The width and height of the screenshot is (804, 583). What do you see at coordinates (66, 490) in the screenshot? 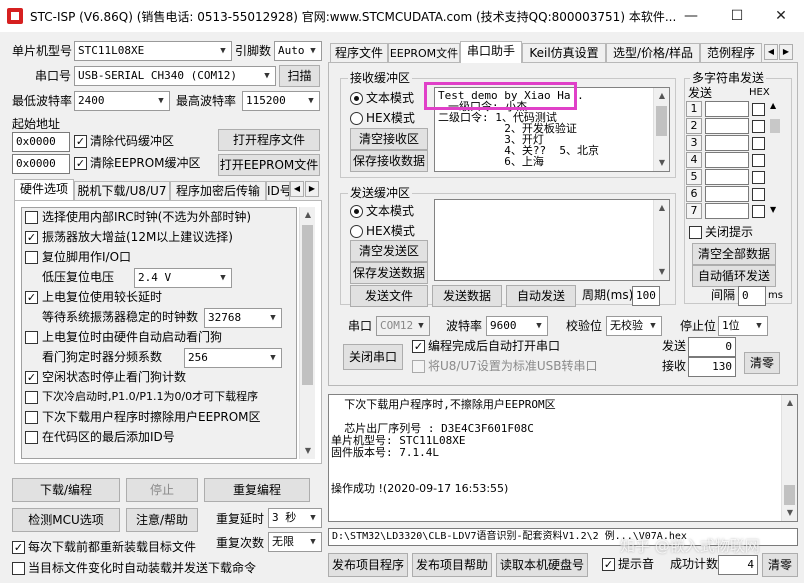
I see `download-program-button: 下载/编程` at bounding box center [66, 490].